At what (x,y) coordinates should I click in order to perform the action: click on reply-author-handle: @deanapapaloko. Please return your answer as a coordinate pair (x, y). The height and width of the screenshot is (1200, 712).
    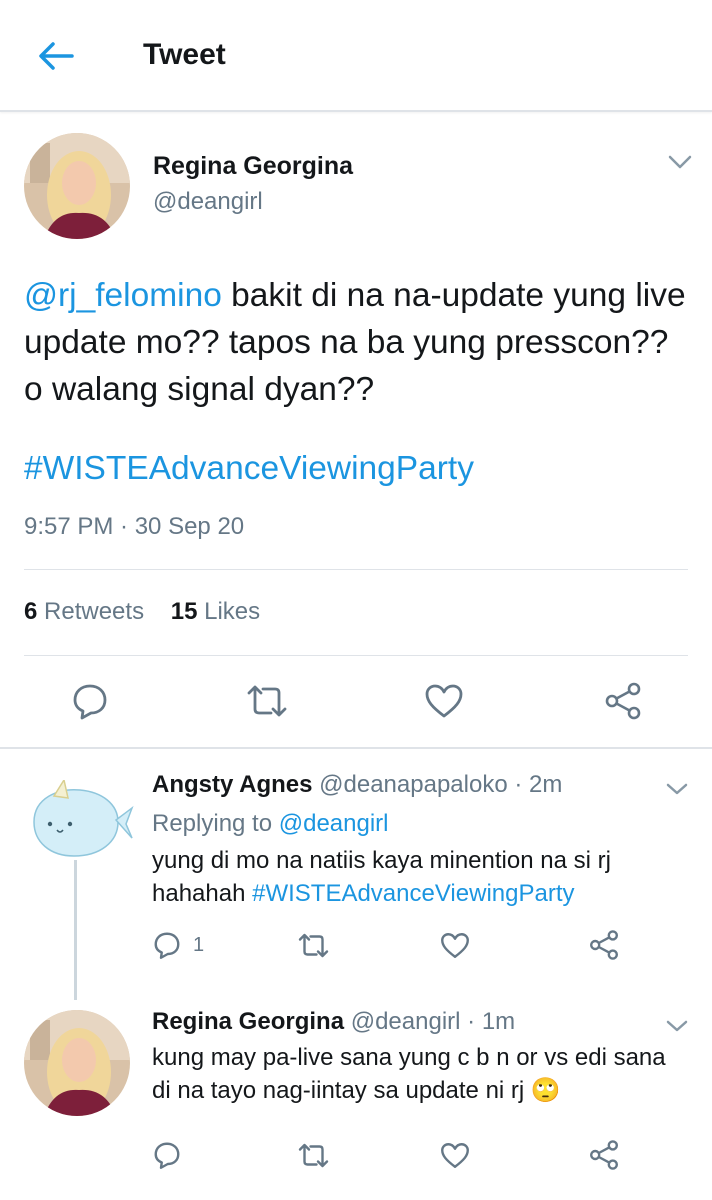
    Looking at the image, I should click on (413, 784).